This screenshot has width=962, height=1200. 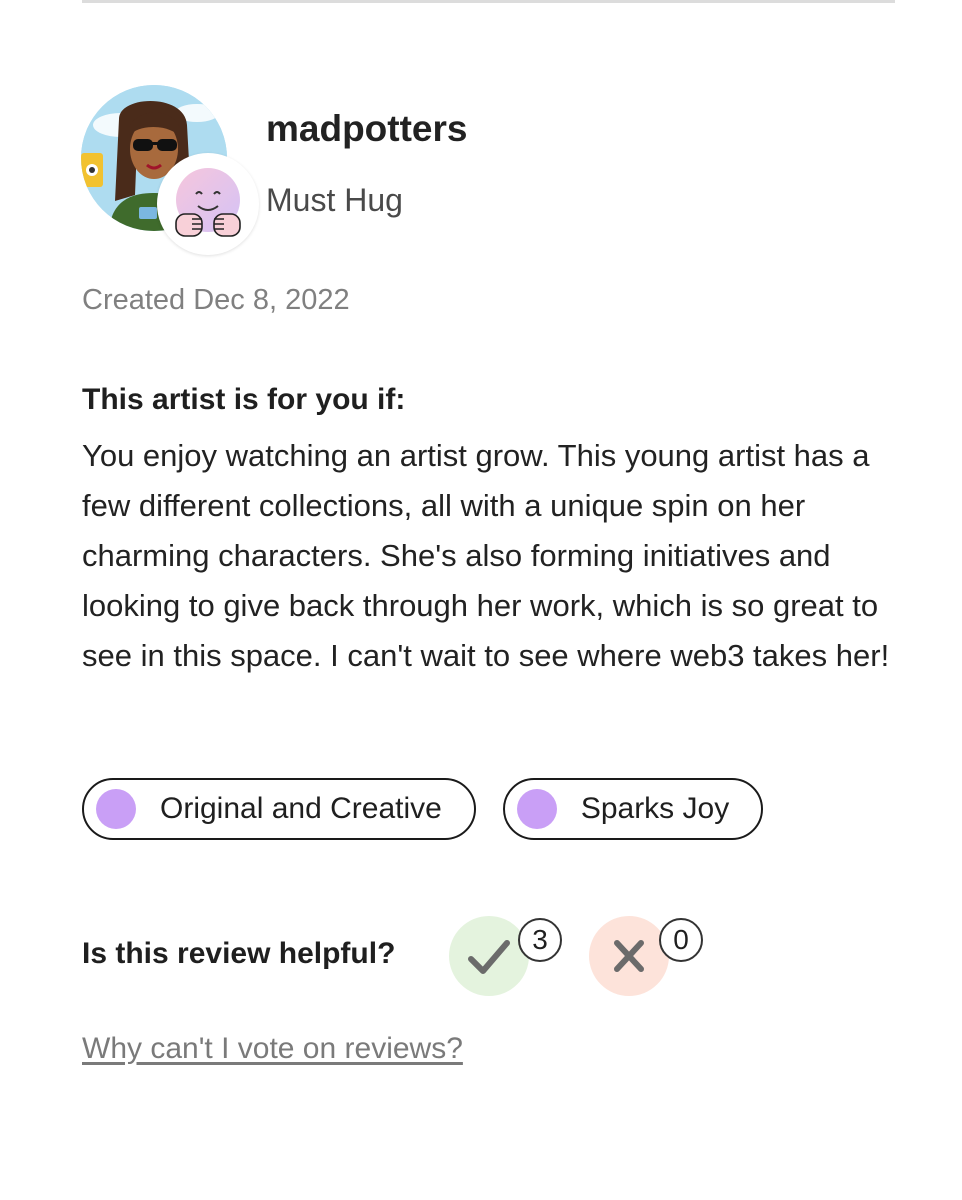 I want to click on x-icon, so click(x=629, y=956).